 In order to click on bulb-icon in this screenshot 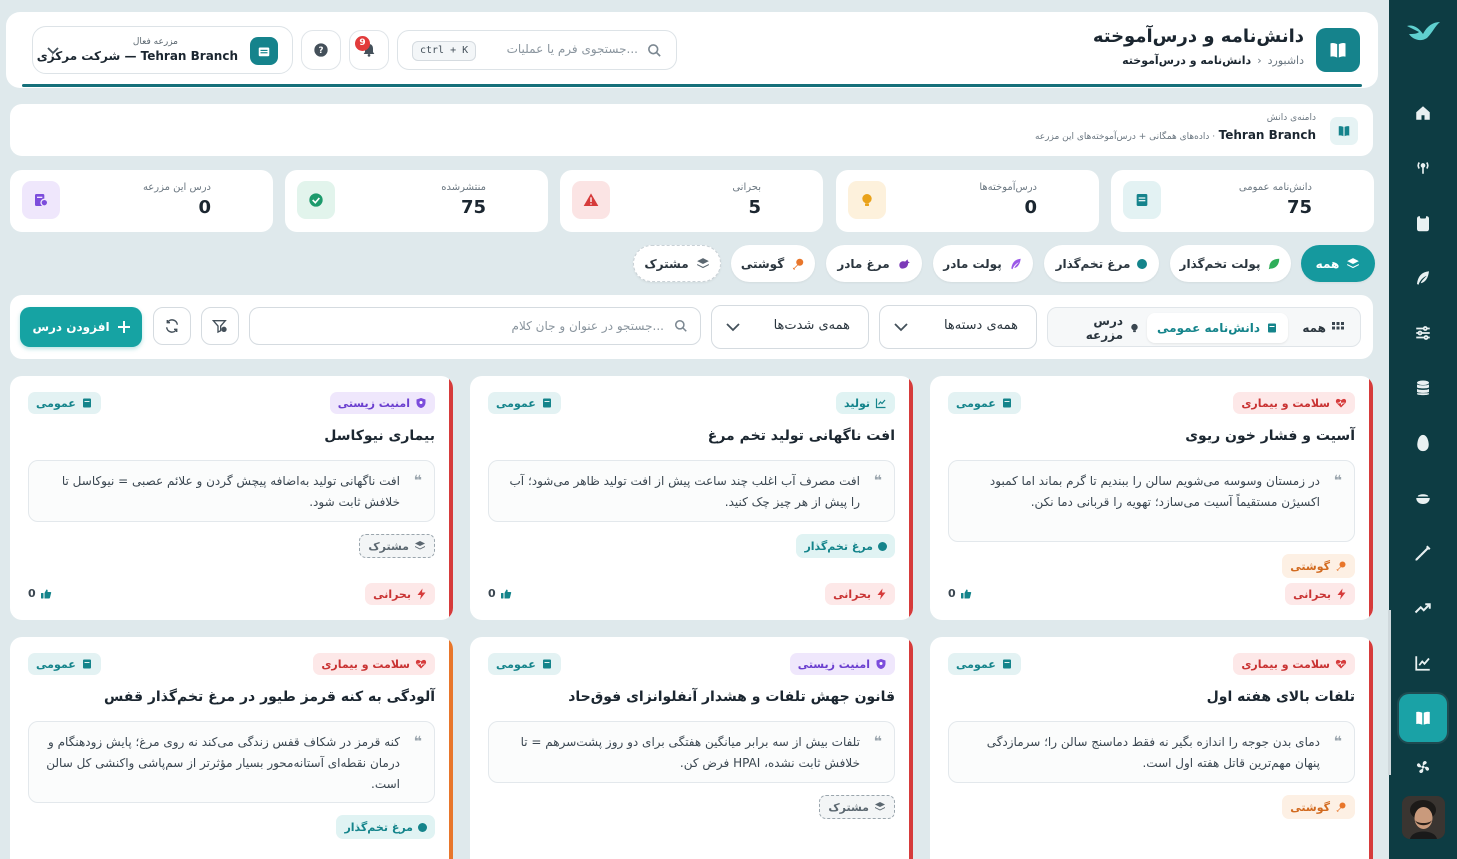, I will do `click(867, 200)`.